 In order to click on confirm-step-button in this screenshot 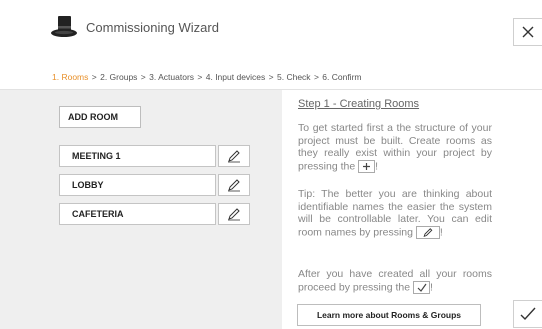, I will do `click(527, 314)`.